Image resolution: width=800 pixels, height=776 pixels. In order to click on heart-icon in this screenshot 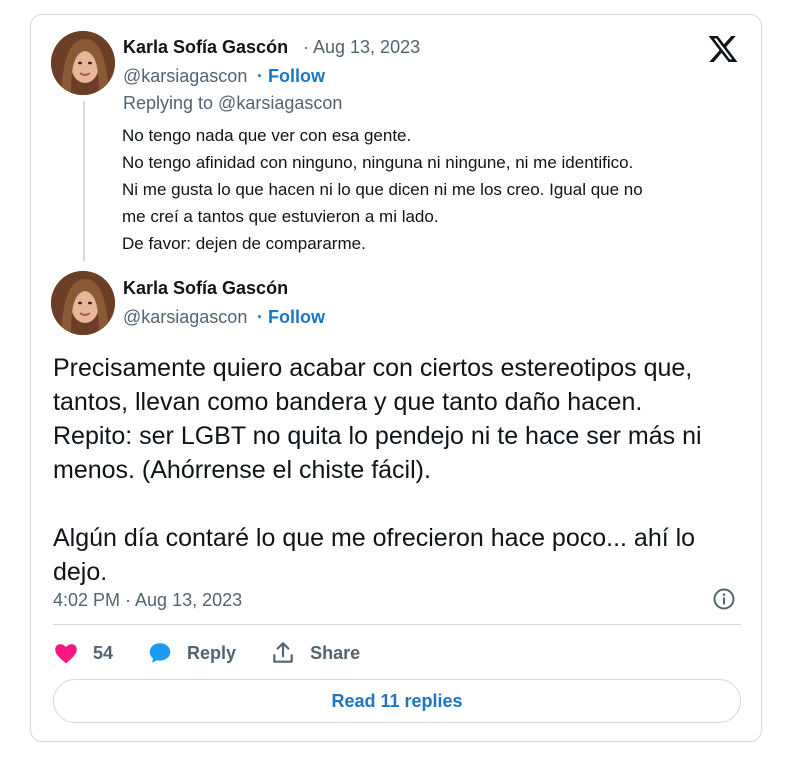, I will do `click(66, 654)`.